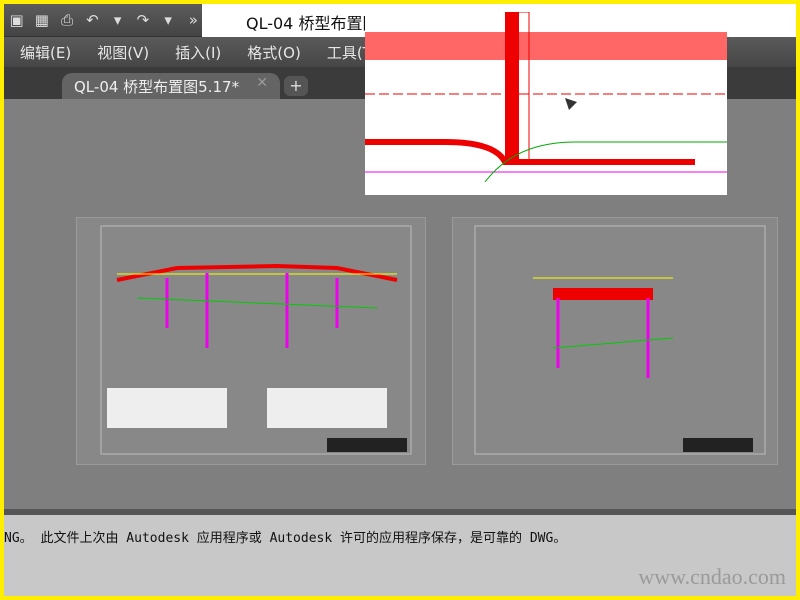 The height and width of the screenshot is (600, 800). I want to click on zoomed-plan-view, so click(546, 103).